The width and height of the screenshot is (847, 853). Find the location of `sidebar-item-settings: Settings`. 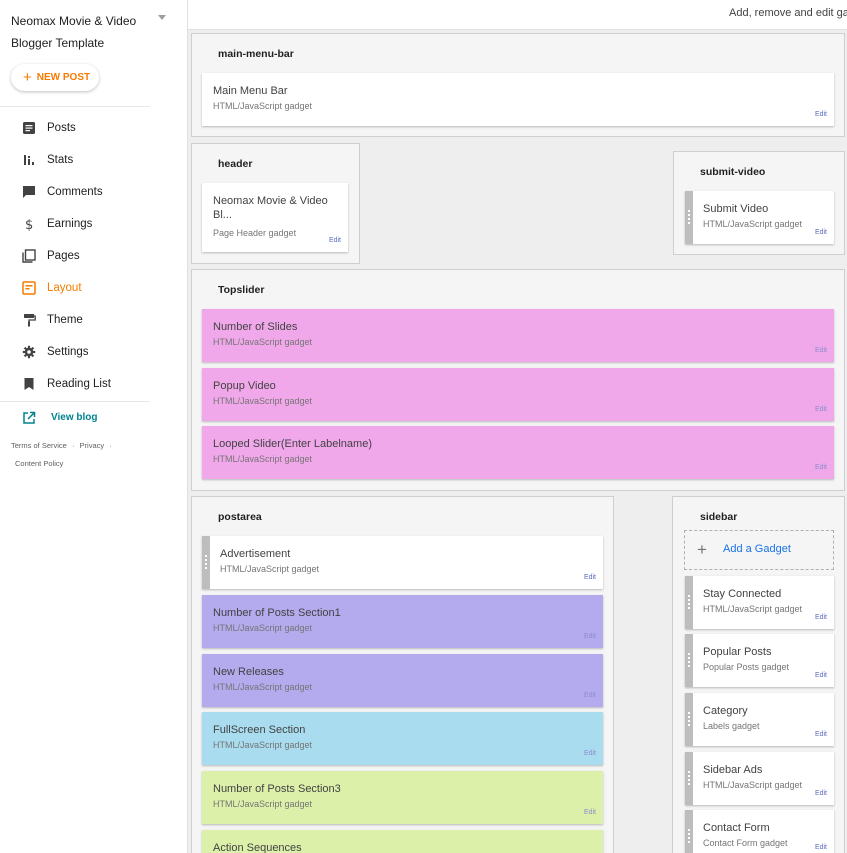

sidebar-item-settings: Settings is located at coordinates (75, 352).